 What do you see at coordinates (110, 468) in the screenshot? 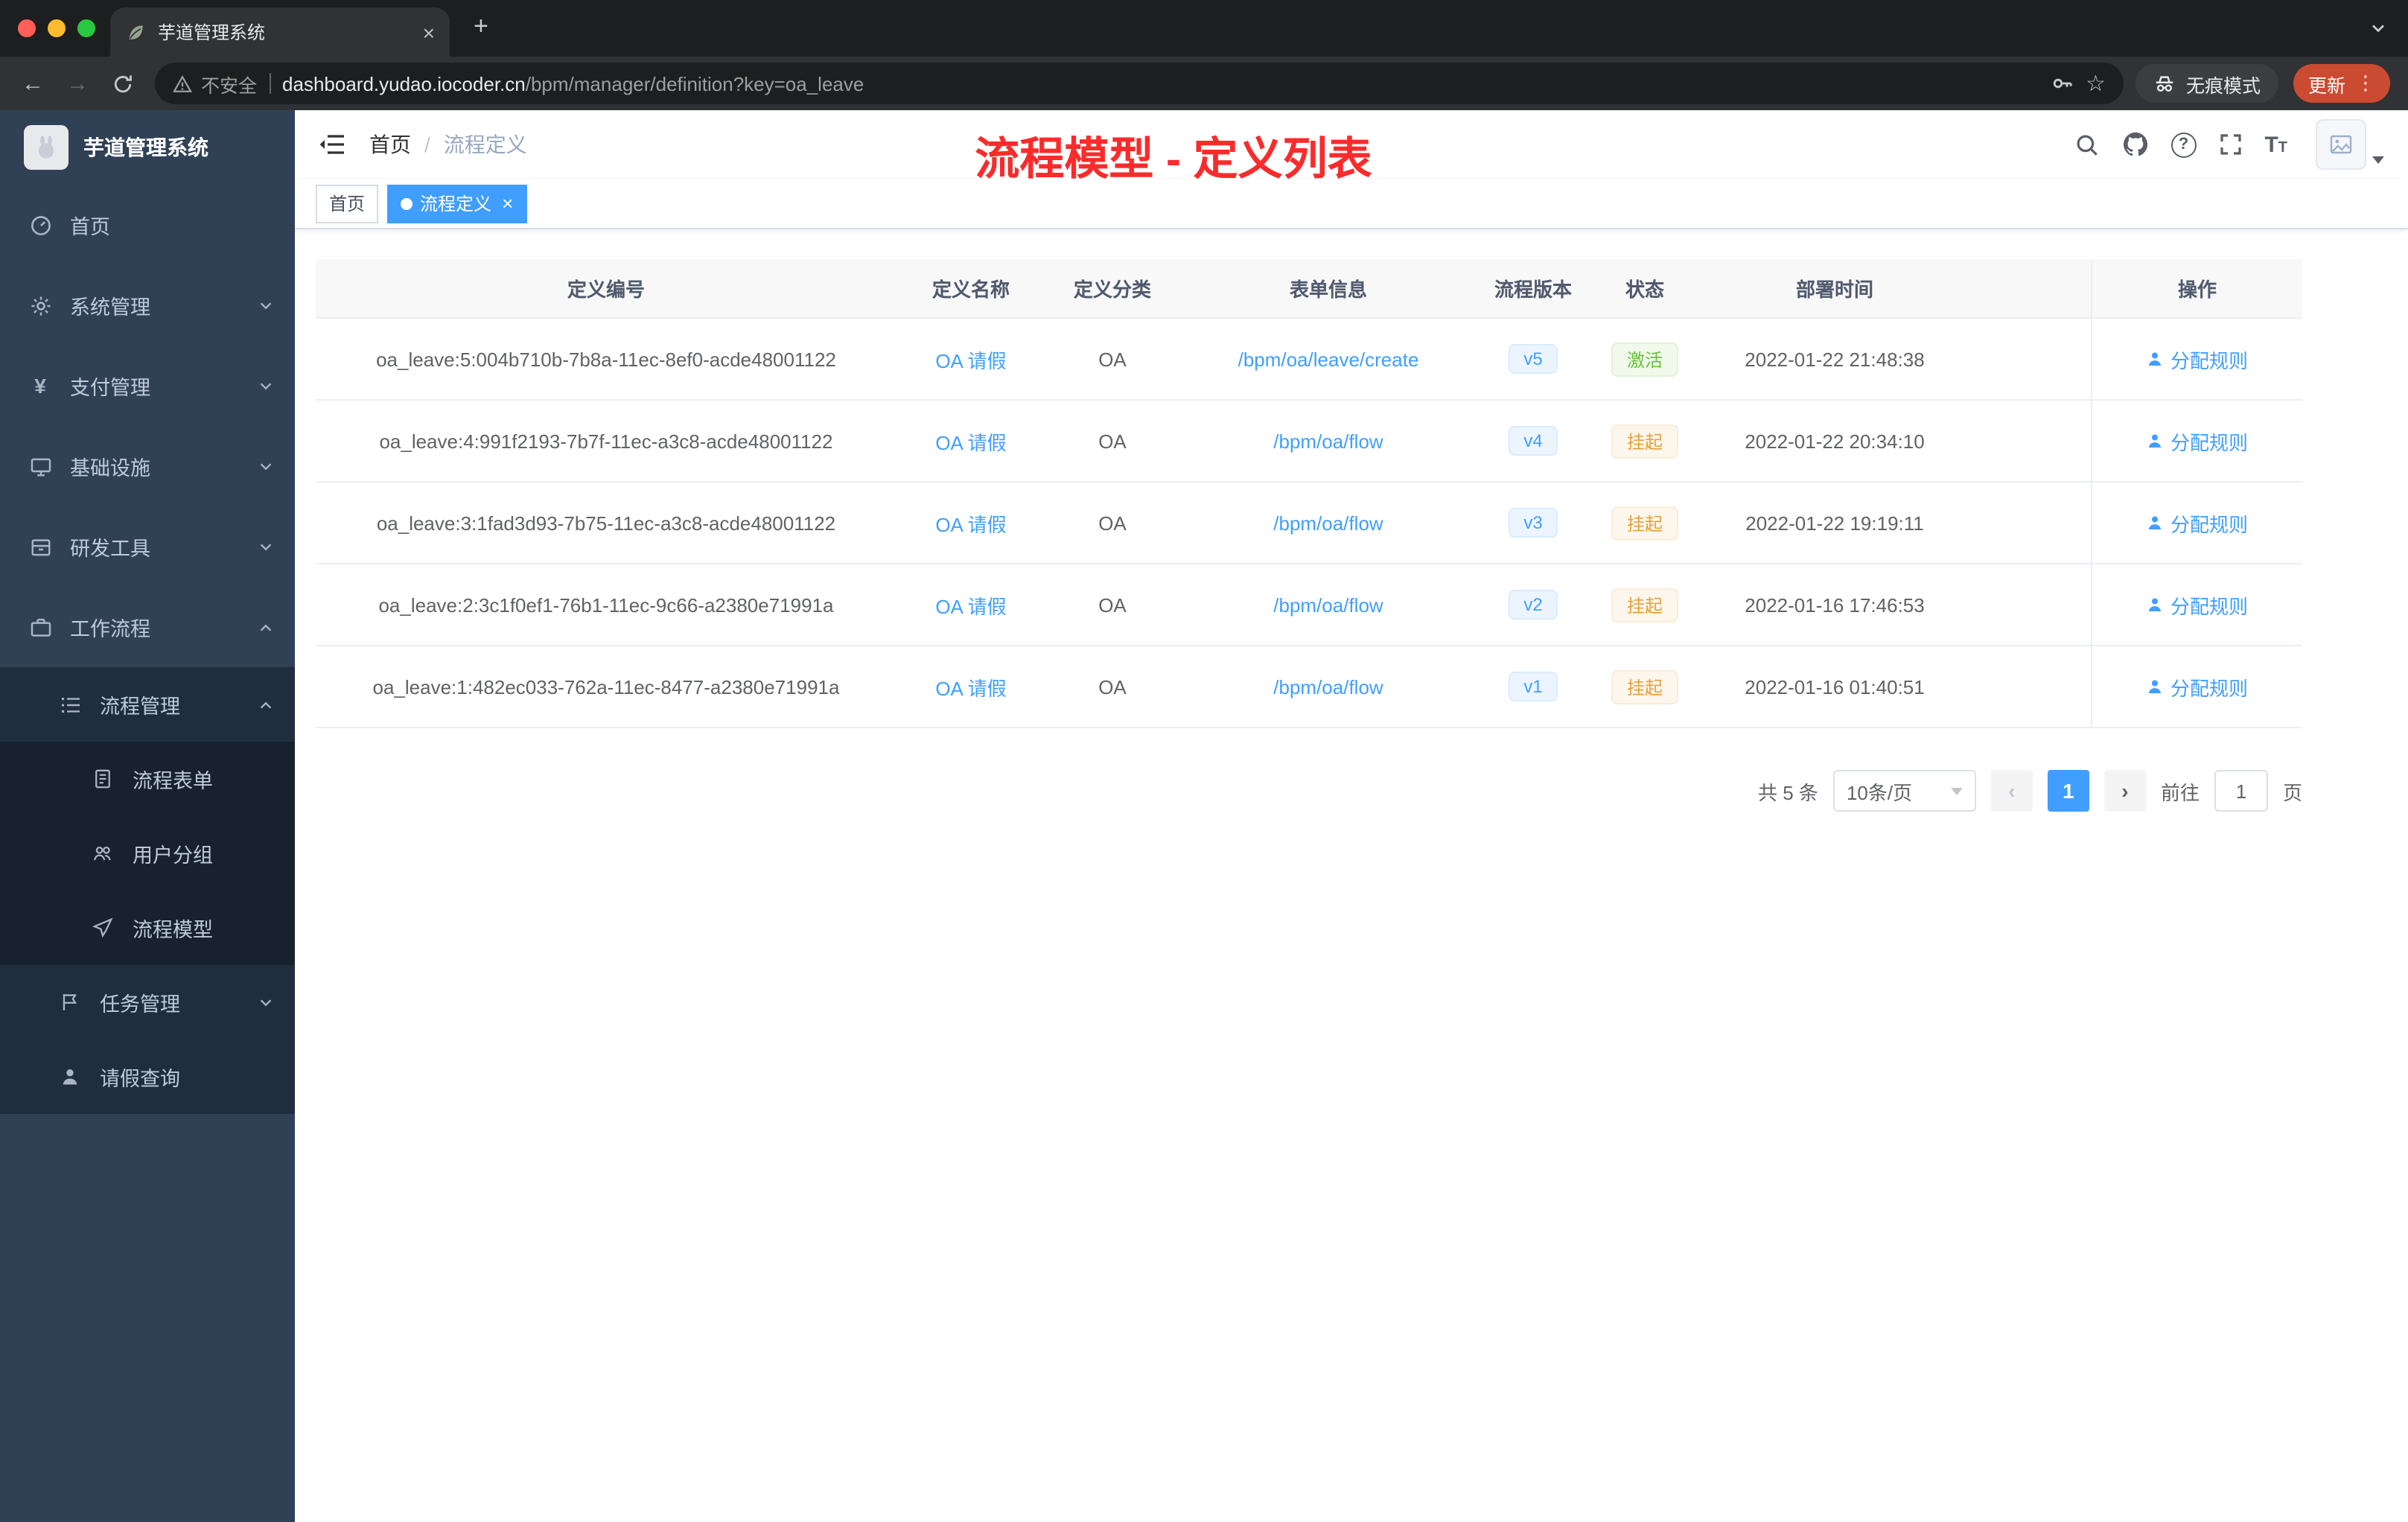
I see `sidebar-item-label: 基础设施` at bounding box center [110, 468].